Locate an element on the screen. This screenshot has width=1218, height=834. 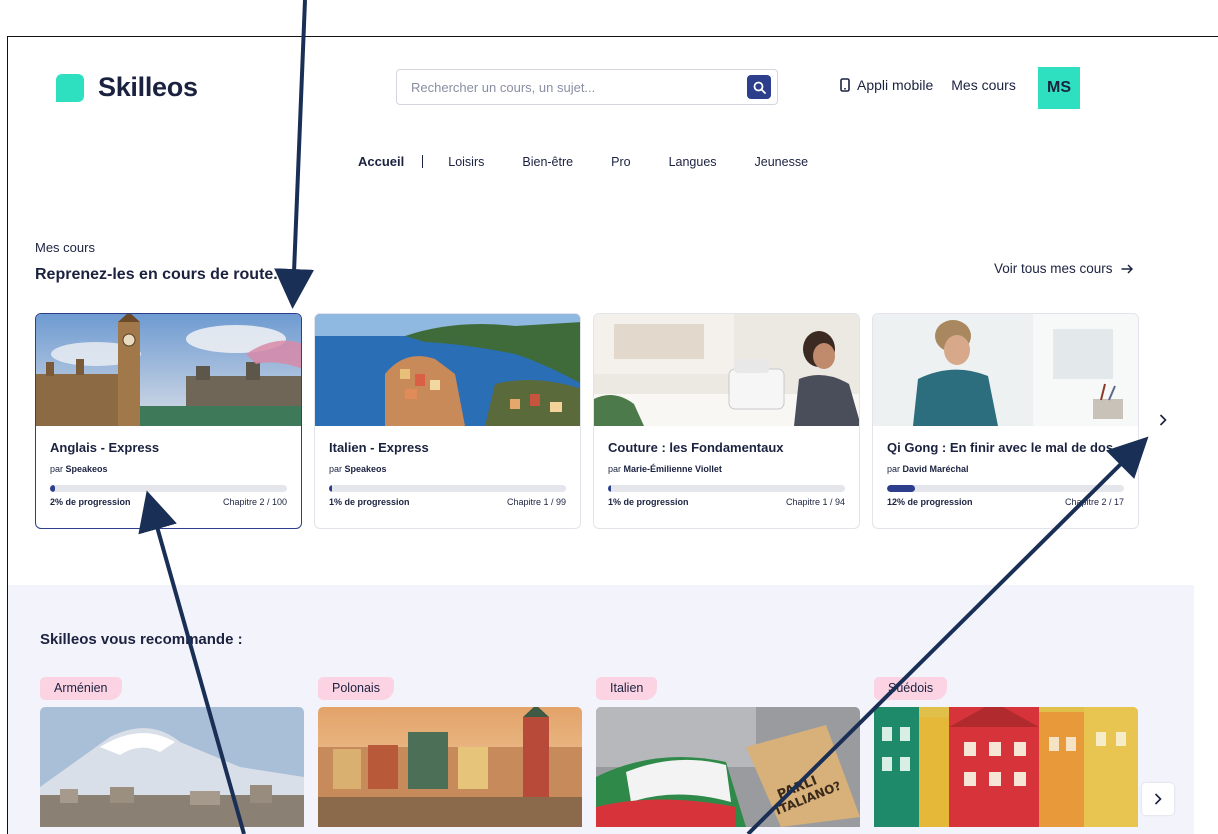
see-all-courses-link: Voir tous mes cours is located at coordinates (1063, 268).